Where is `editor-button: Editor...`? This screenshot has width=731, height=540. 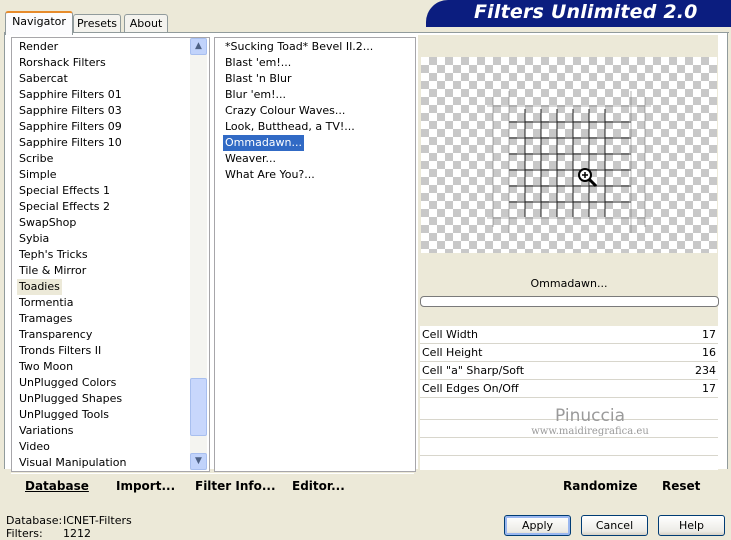 editor-button: Editor... is located at coordinates (318, 486).